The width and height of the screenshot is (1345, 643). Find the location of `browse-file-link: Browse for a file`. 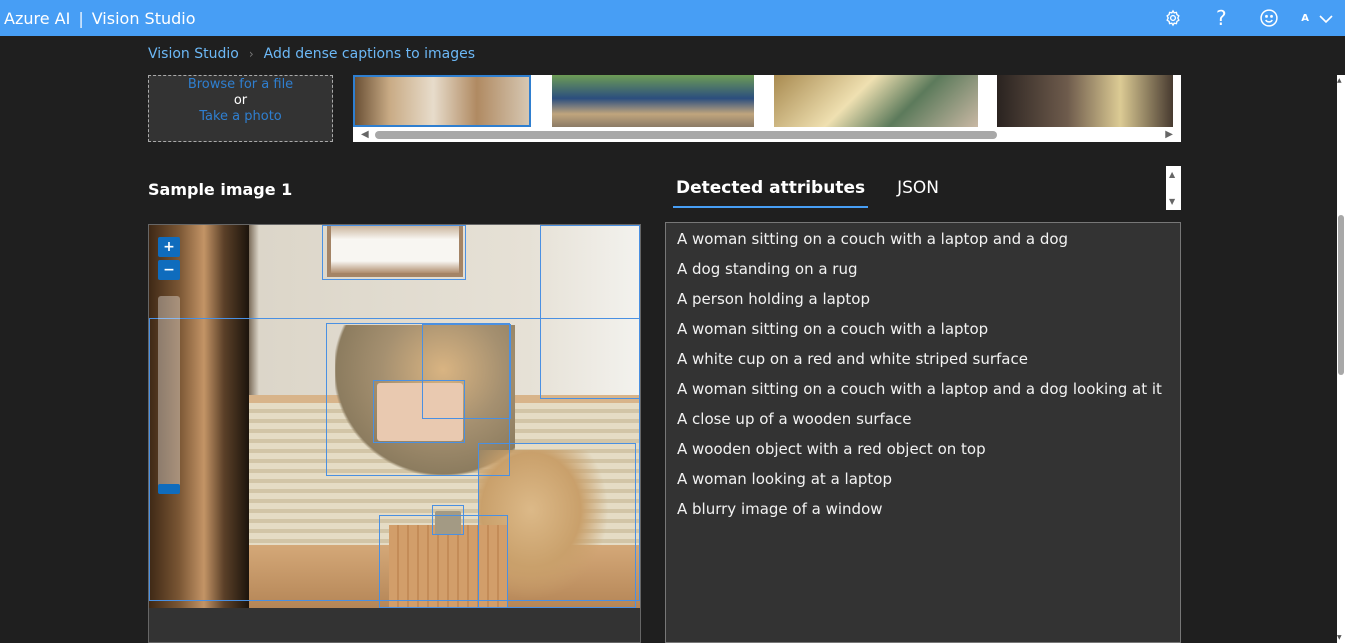

browse-file-link: Browse for a file is located at coordinates (240, 84).